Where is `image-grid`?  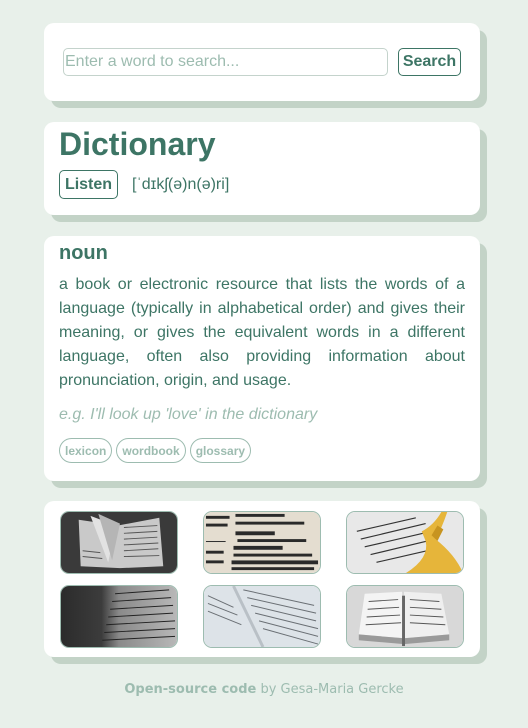 image-grid is located at coordinates (262, 579).